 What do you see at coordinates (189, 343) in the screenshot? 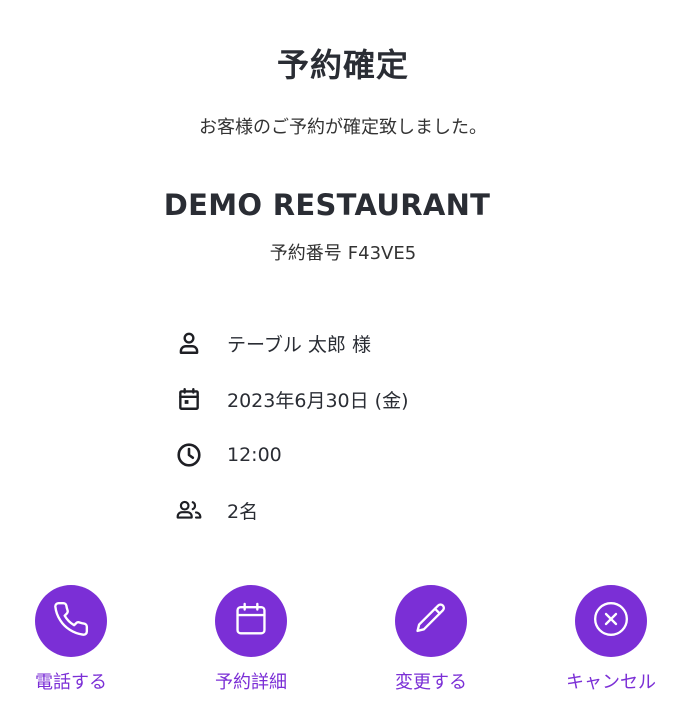
I see `user-icon` at bounding box center [189, 343].